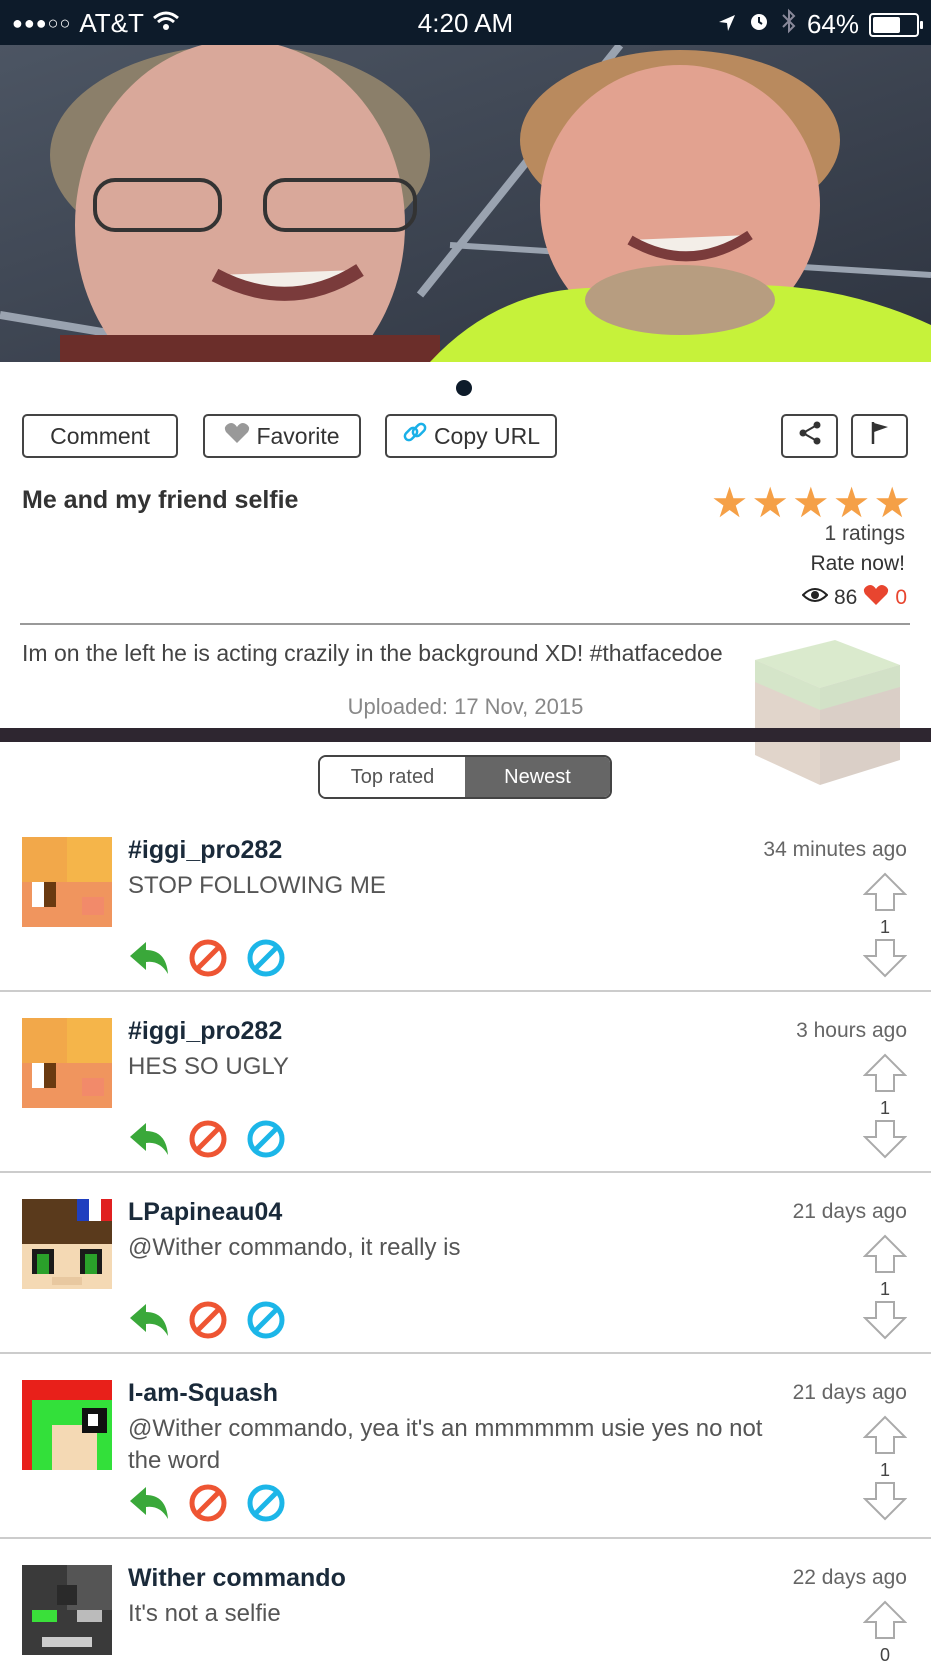  I want to click on like-count: 0, so click(901, 597).